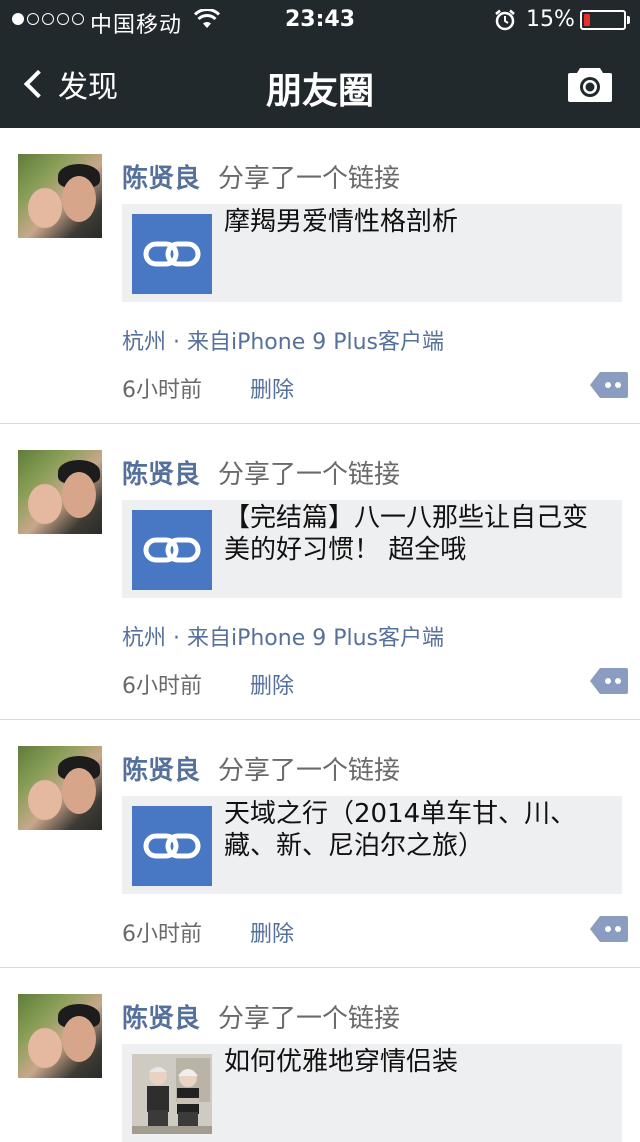 This screenshot has height=1142, width=640. I want to click on shared-link-card: 天域之行（2014单车甘、川、藏、新、尼泊尔之旅）, so click(372, 845).